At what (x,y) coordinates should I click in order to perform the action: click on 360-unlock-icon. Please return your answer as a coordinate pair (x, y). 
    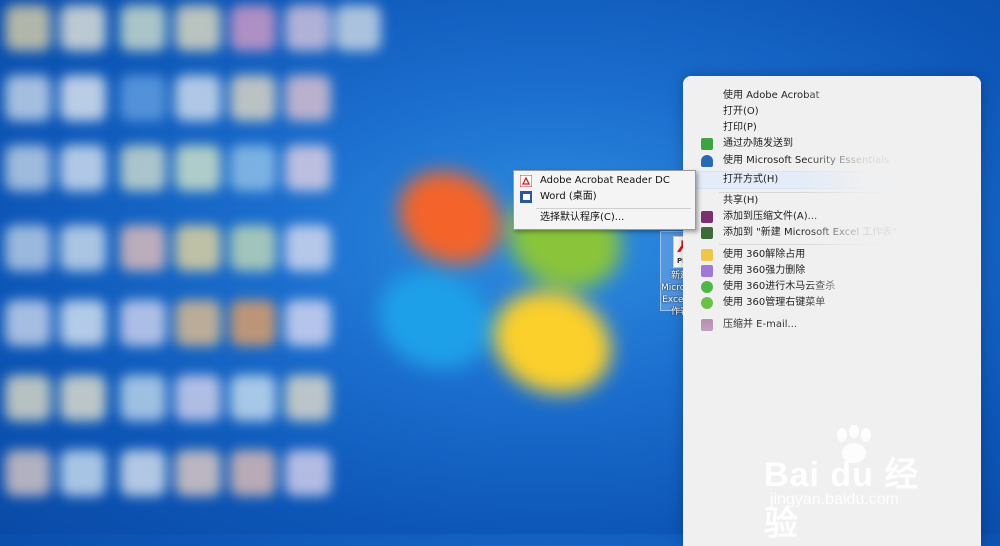
    Looking at the image, I should click on (707, 255).